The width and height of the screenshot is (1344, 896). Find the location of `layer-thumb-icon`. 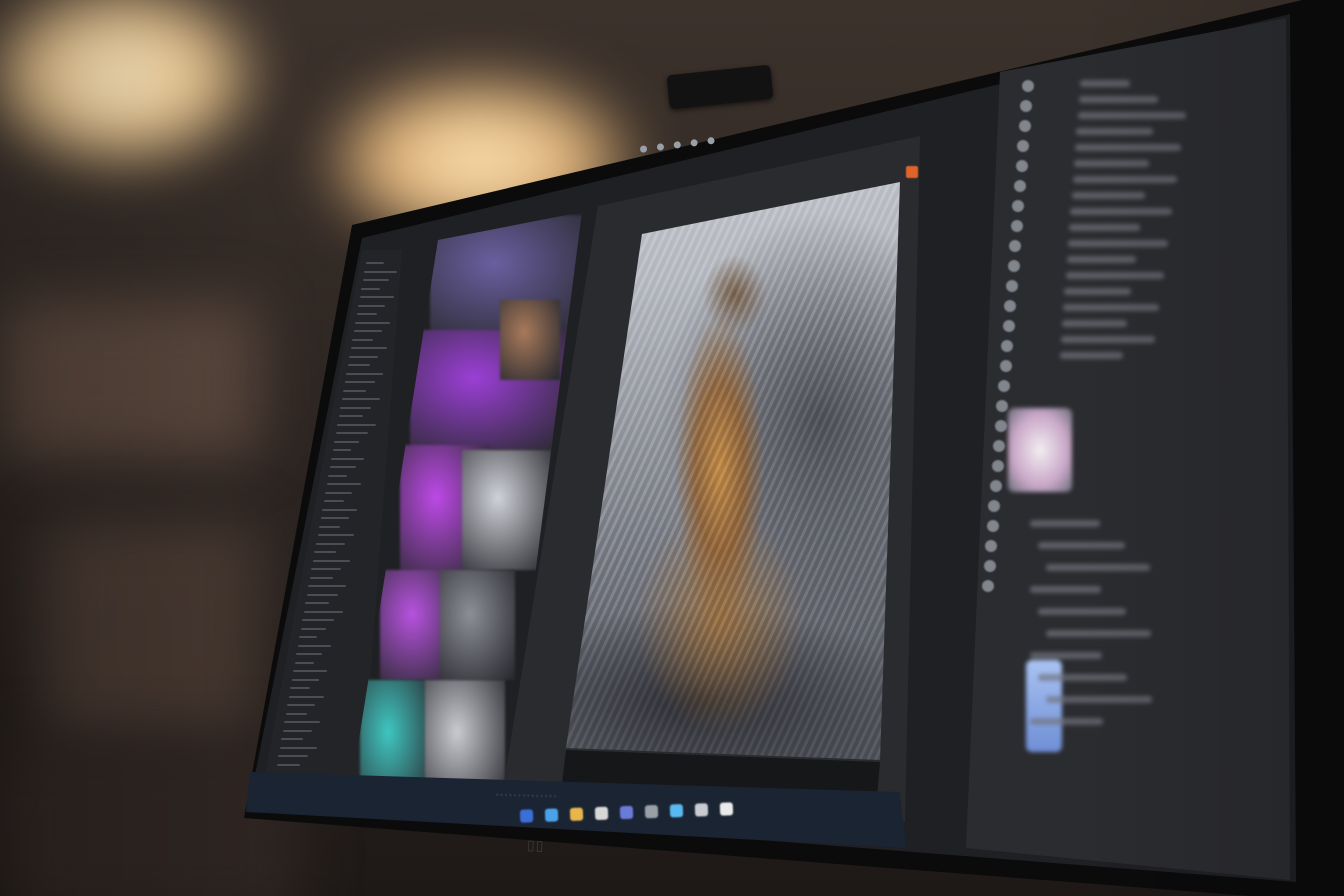

layer-thumb-icon is located at coordinates (1040, 450).